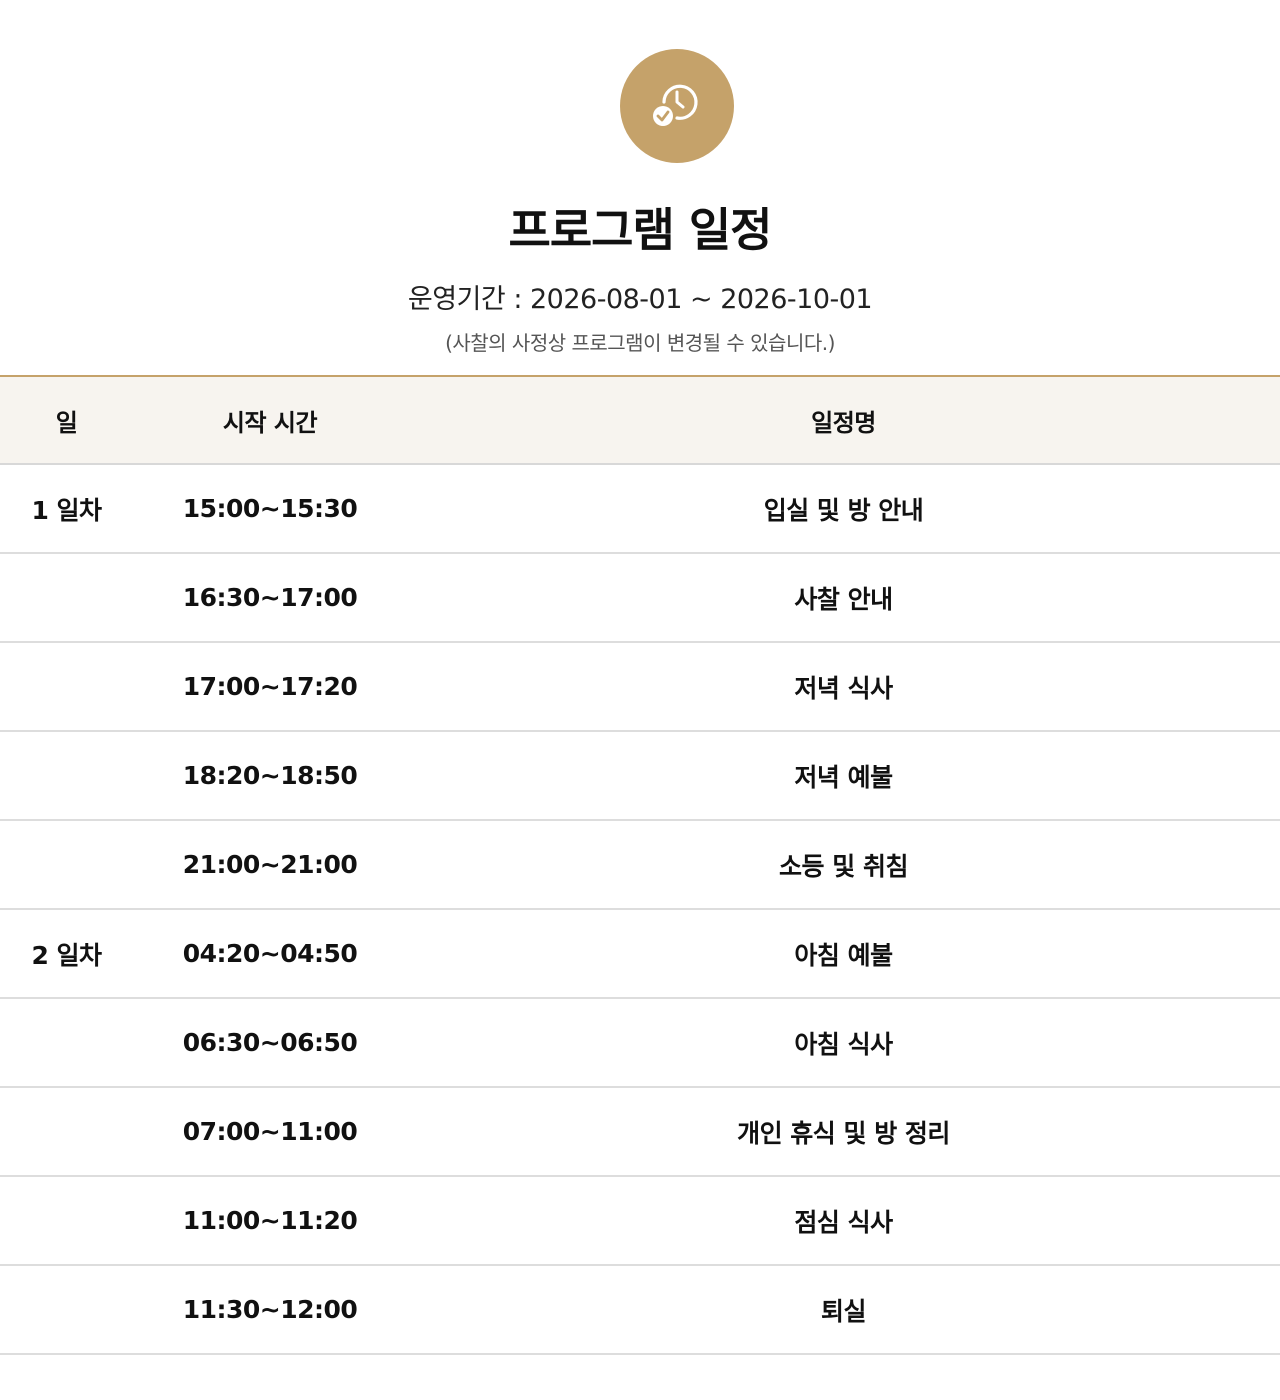  Describe the element at coordinates (66, 954) in the screenshot. I see `row-day: 2 일차` at that location.